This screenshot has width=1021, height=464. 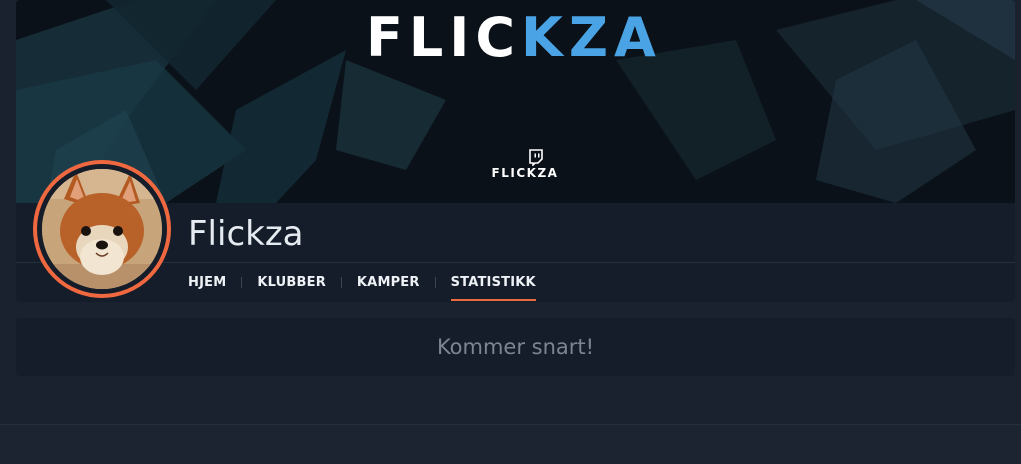 I want to click on coming-soon-card: Kommer snart!, so click(x=515, y=347).